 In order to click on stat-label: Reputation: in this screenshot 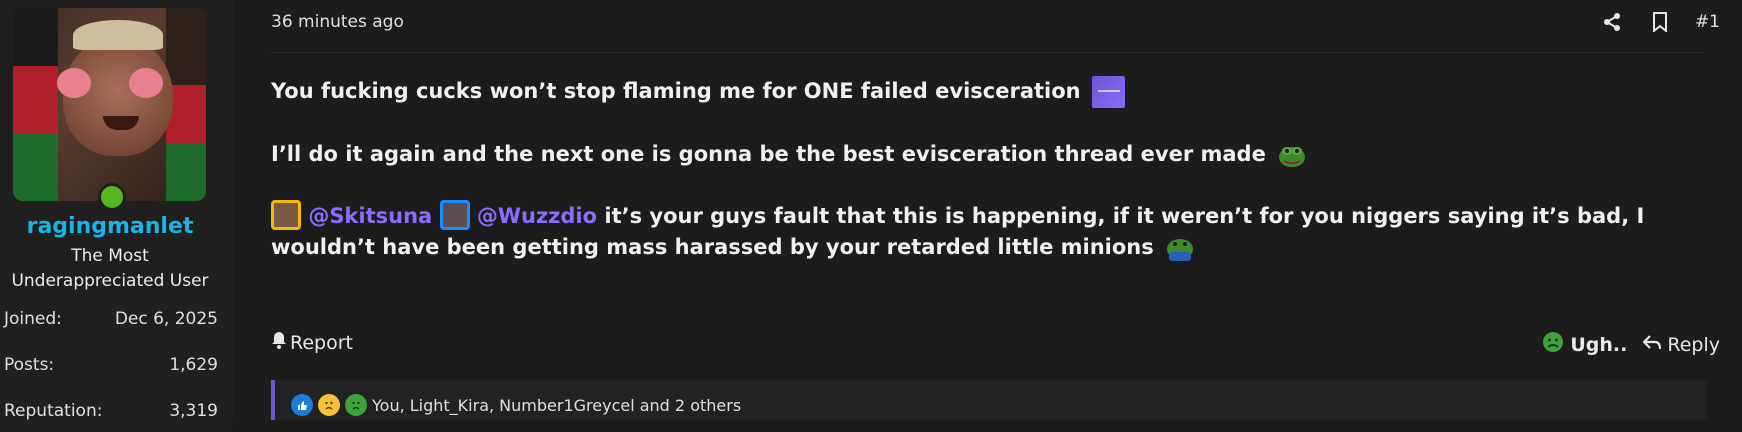, I will do `click(53, 411)`.